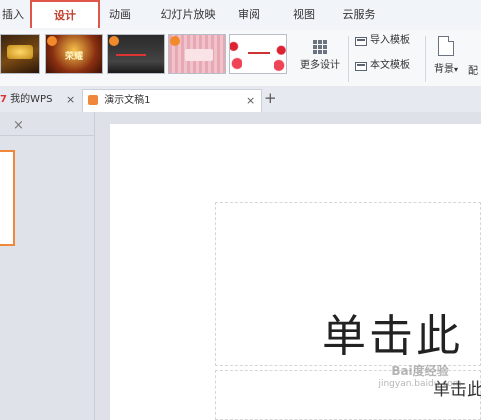 The image size is (481, 420). I want to click on grid-icon, so click(320, 47).